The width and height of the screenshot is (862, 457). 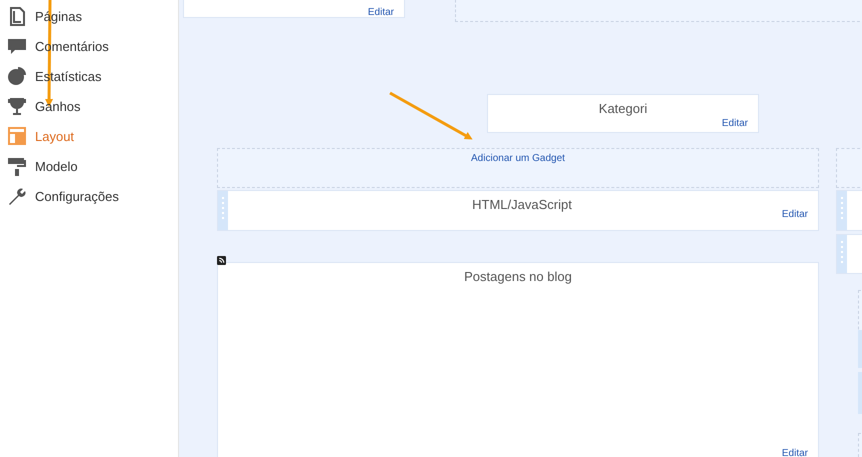 I want to click on pie-chart-icon, so click(x=17, y=76).